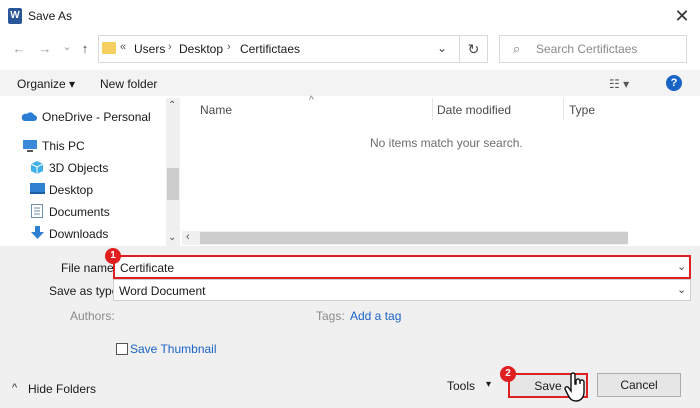  What do you see at coordinates (37, 211) in the screenshot?
I see `document-icon` at bounding box center [37, 211].